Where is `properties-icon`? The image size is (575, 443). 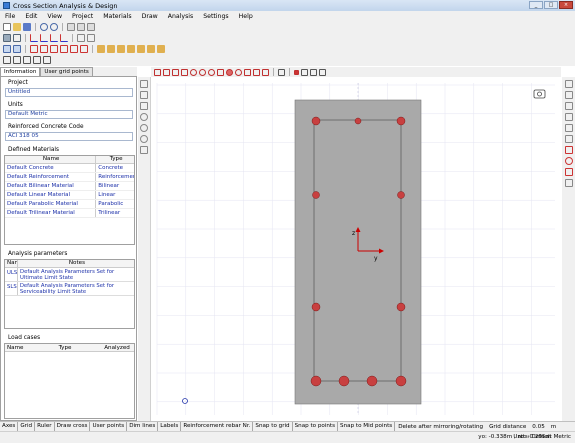
properties-icon is located at coordinates (568, 183).